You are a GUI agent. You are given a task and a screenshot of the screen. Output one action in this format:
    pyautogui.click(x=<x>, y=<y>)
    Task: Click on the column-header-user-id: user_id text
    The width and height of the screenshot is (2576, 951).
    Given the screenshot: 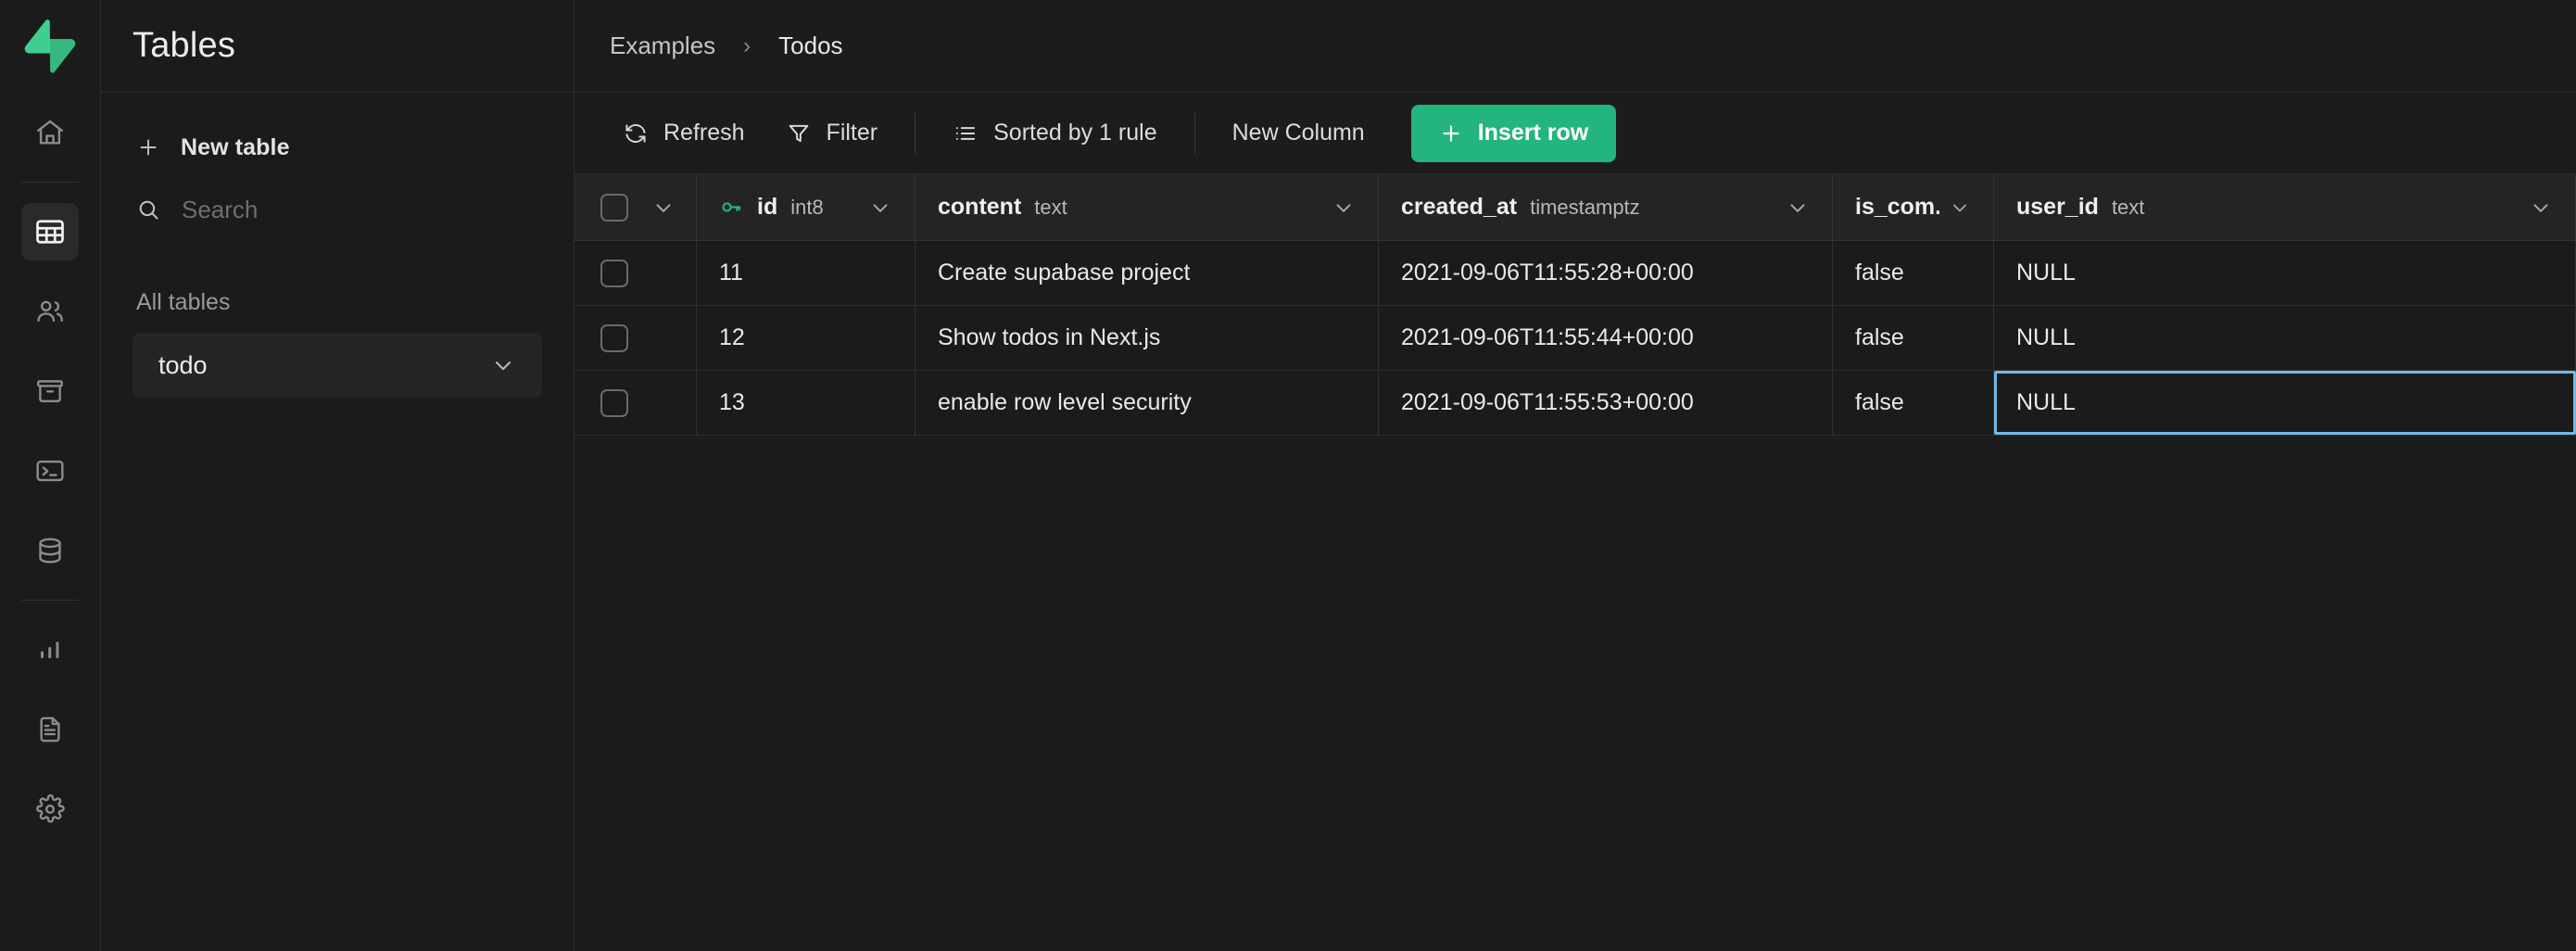 What is the action you would take?
    pyautogui.click(x=2285, y=207)
    